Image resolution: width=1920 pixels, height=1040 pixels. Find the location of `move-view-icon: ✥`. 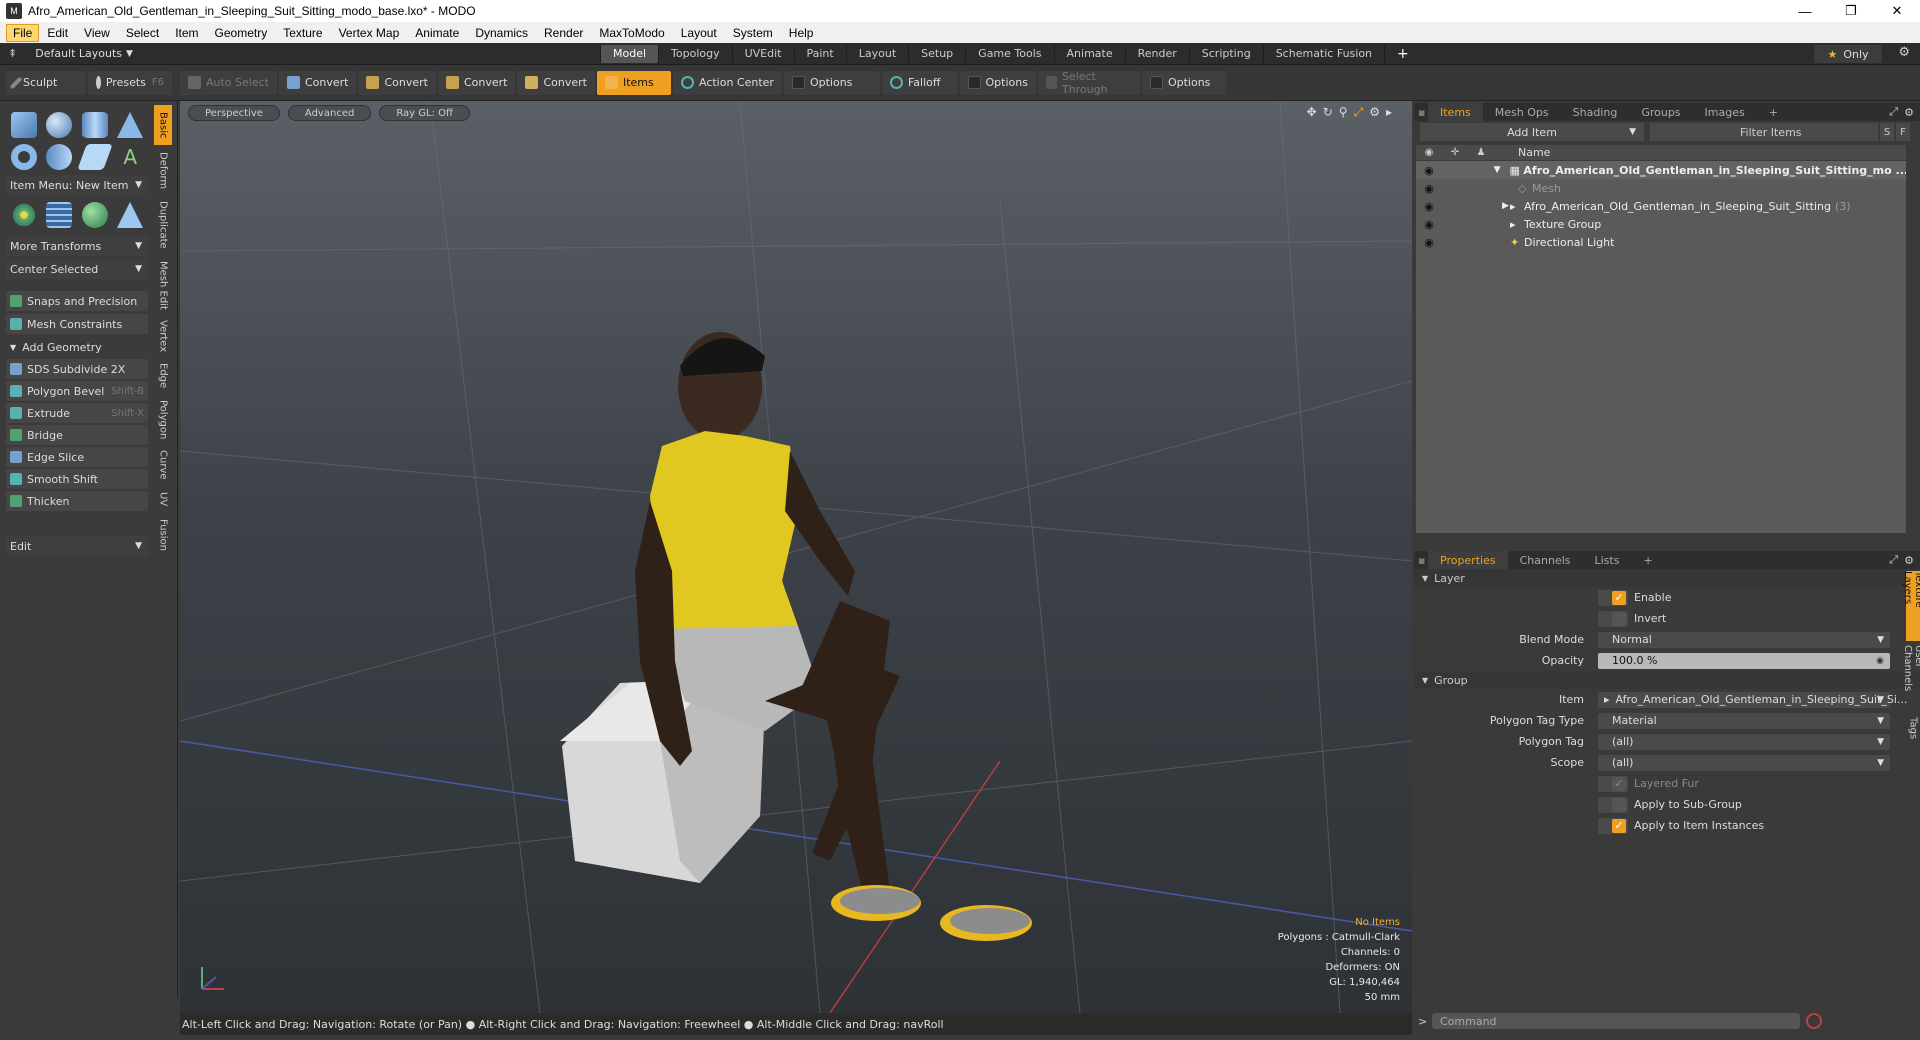

move-view-icon: ✥ is located at coordinates (1312, 112).